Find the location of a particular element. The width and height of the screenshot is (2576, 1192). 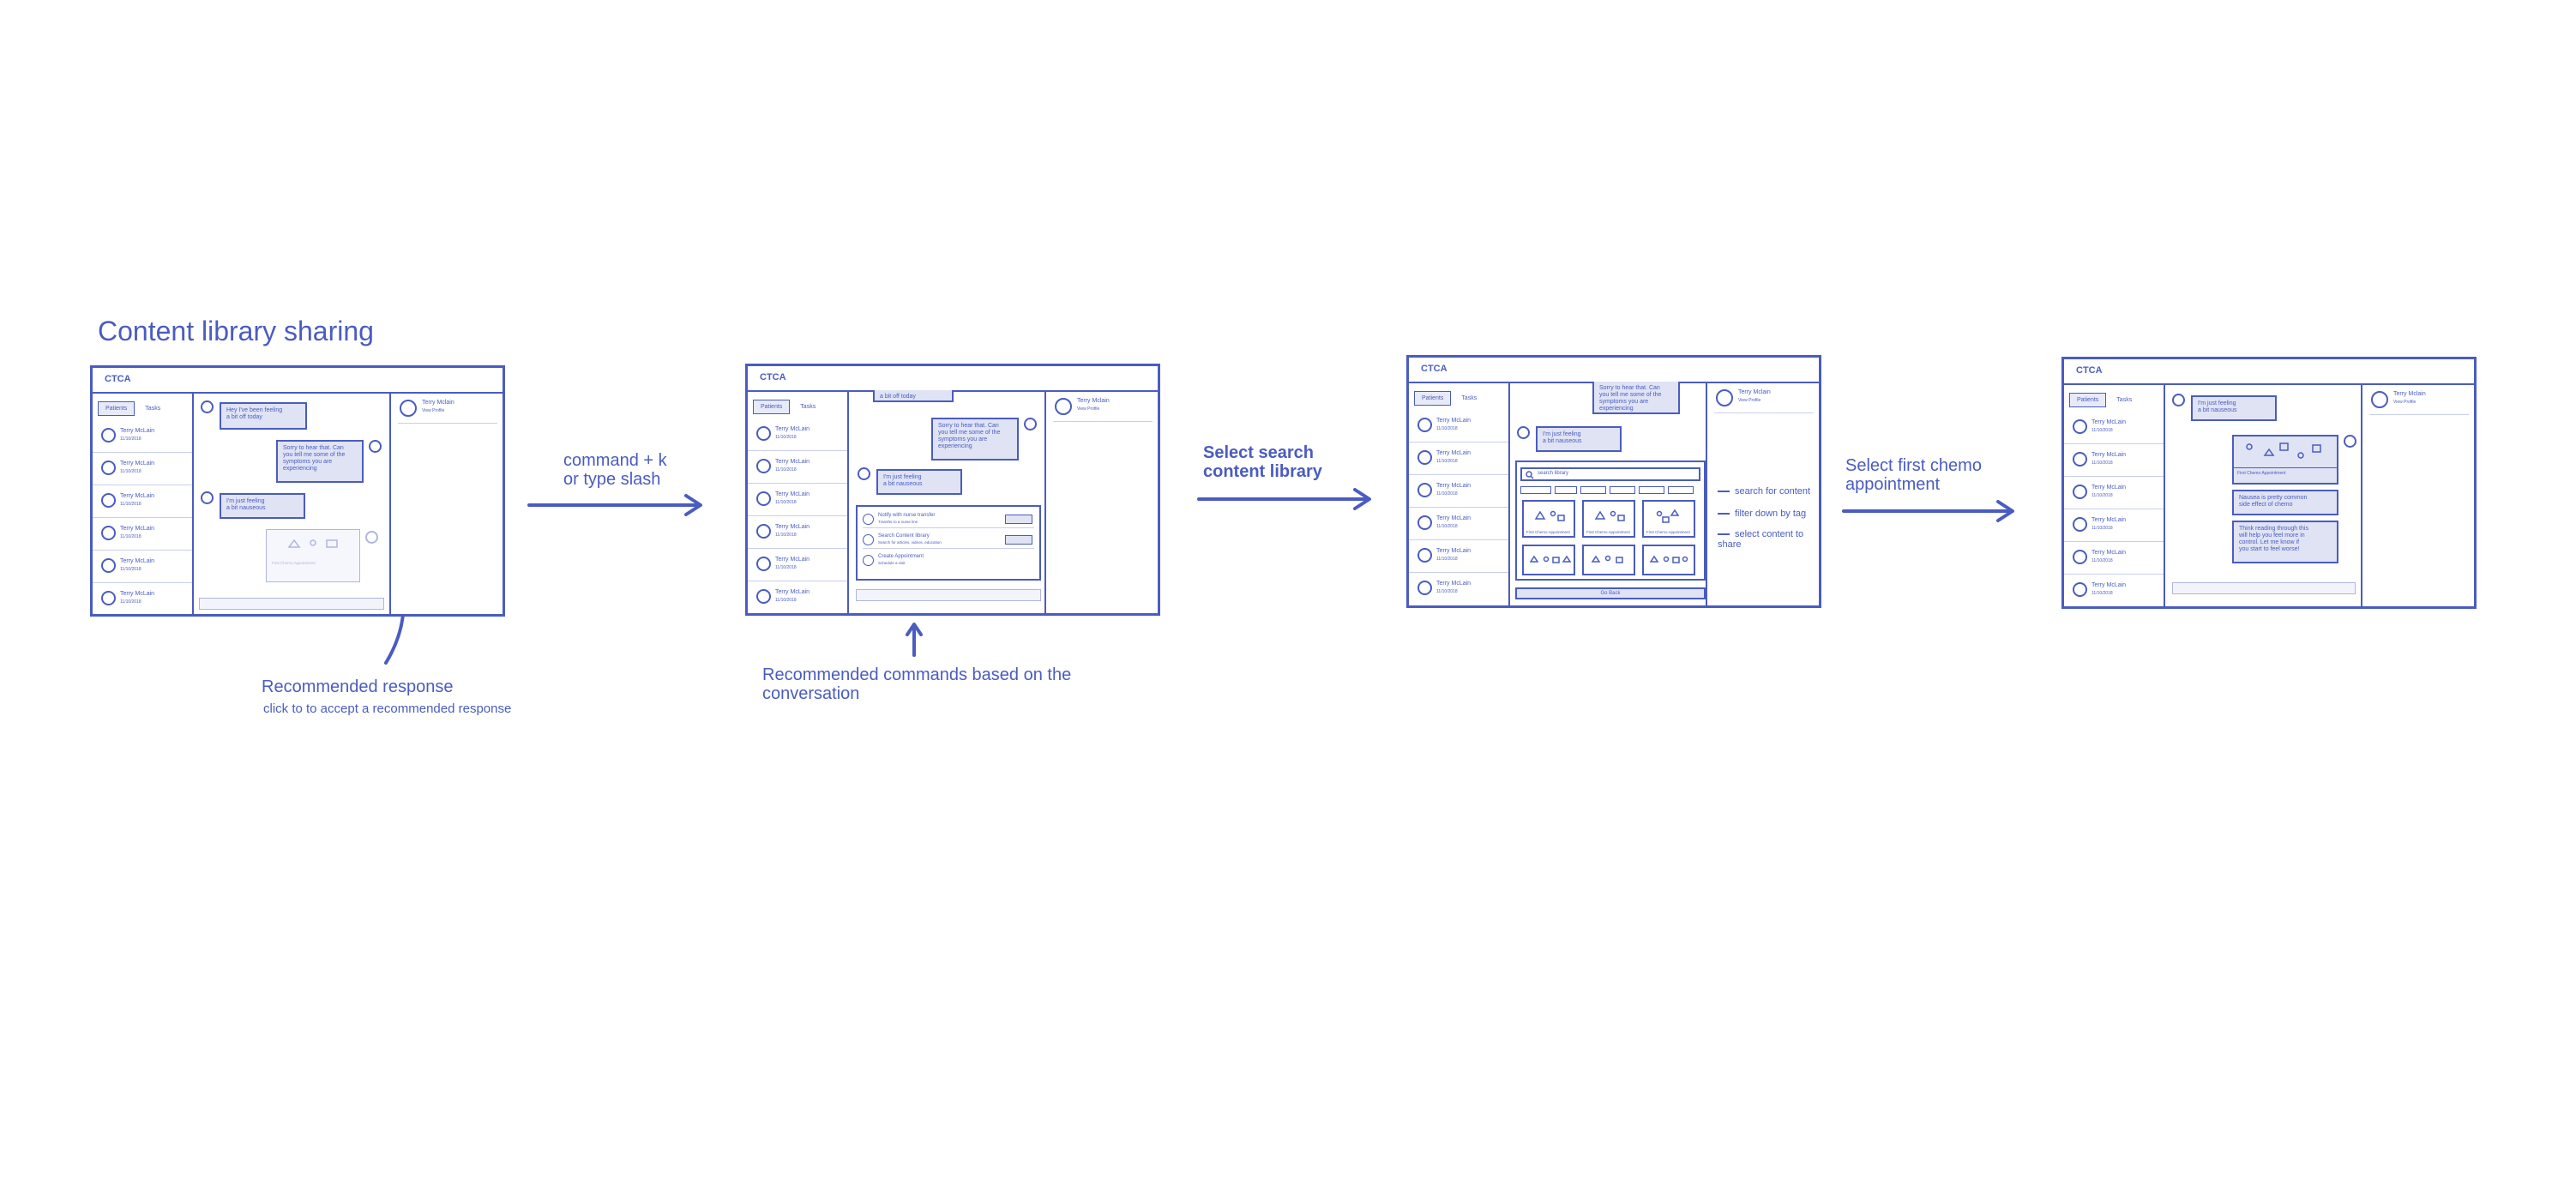

recommended-response: First Chemo Appointment is located at coordinates (313, 556).